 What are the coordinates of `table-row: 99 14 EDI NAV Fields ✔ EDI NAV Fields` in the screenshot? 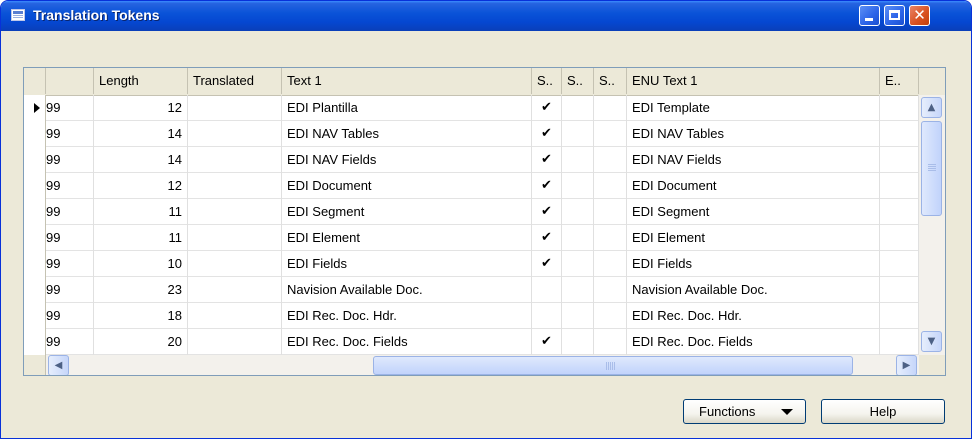 It's located at (471, 160).